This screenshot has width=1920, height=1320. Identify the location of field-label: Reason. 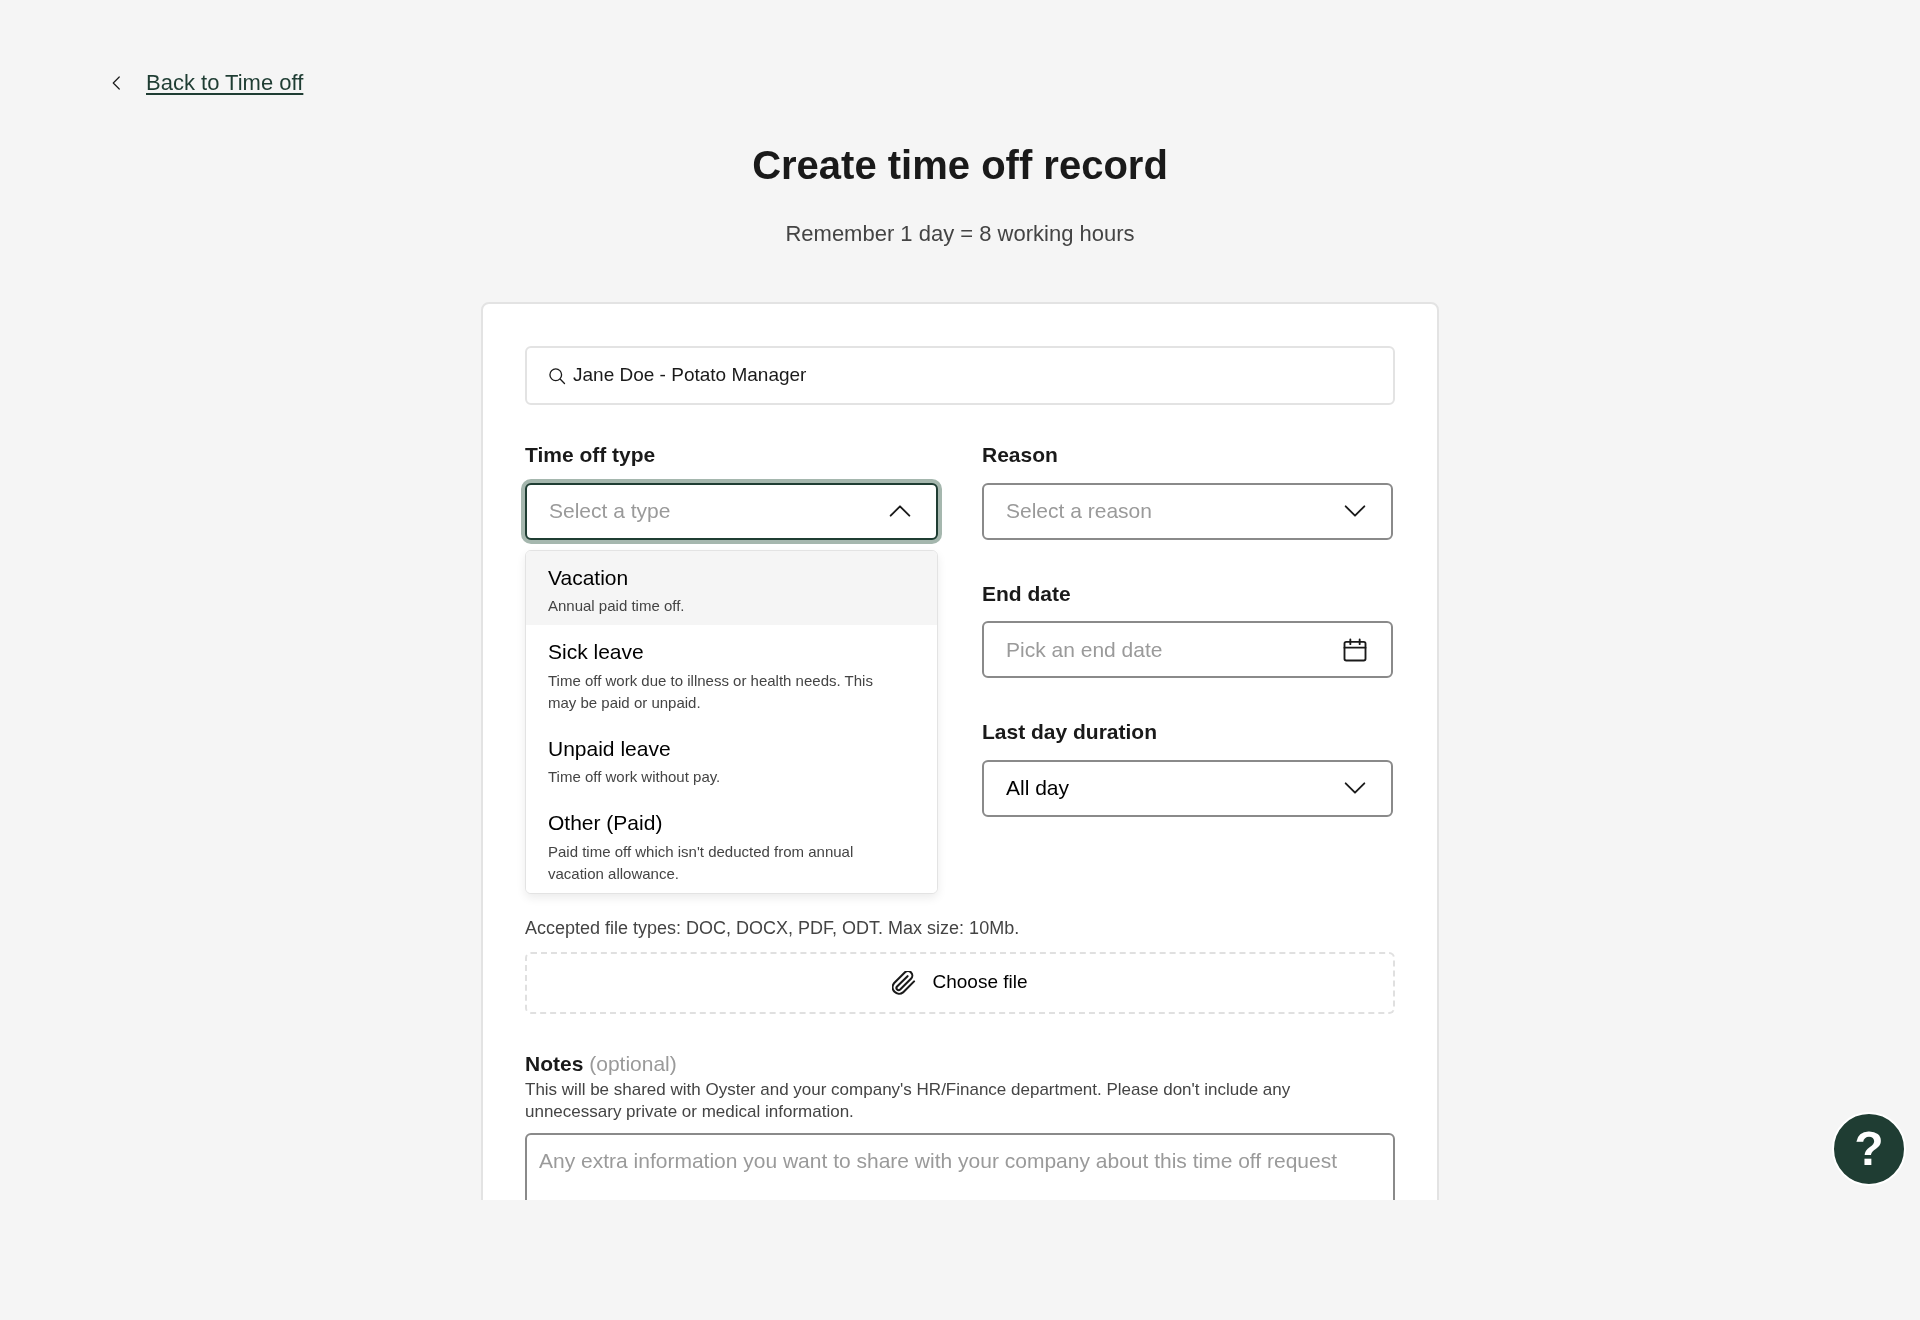
(1020, 455).